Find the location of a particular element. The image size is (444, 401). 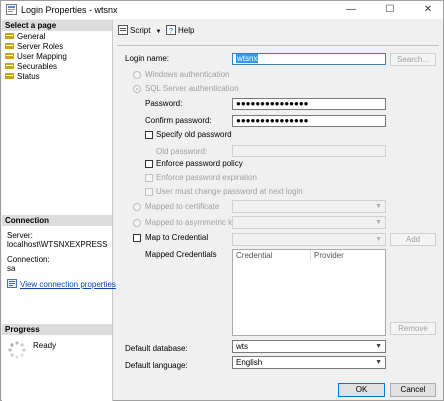

page-user-mapping: User Mapping is located at coordinates (36, 57).